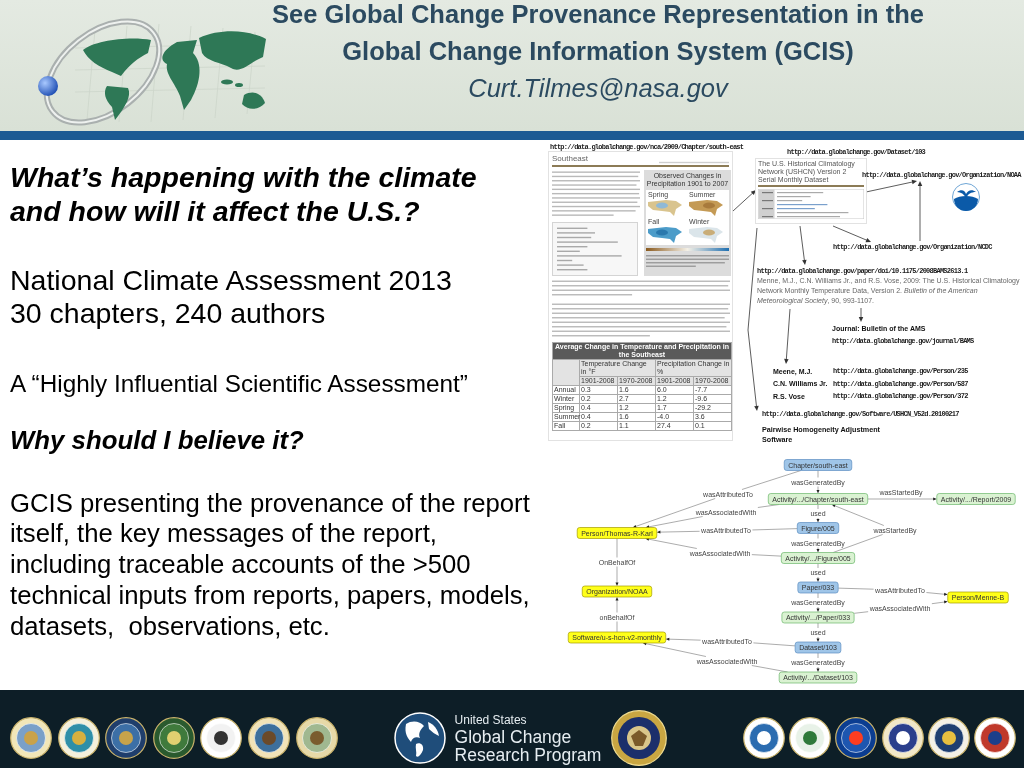 The width and height of the screenshot is (1024, 768). I want to click on assessment-label: A “Highly Influential Scientific Assessment”, so click(239, 384).